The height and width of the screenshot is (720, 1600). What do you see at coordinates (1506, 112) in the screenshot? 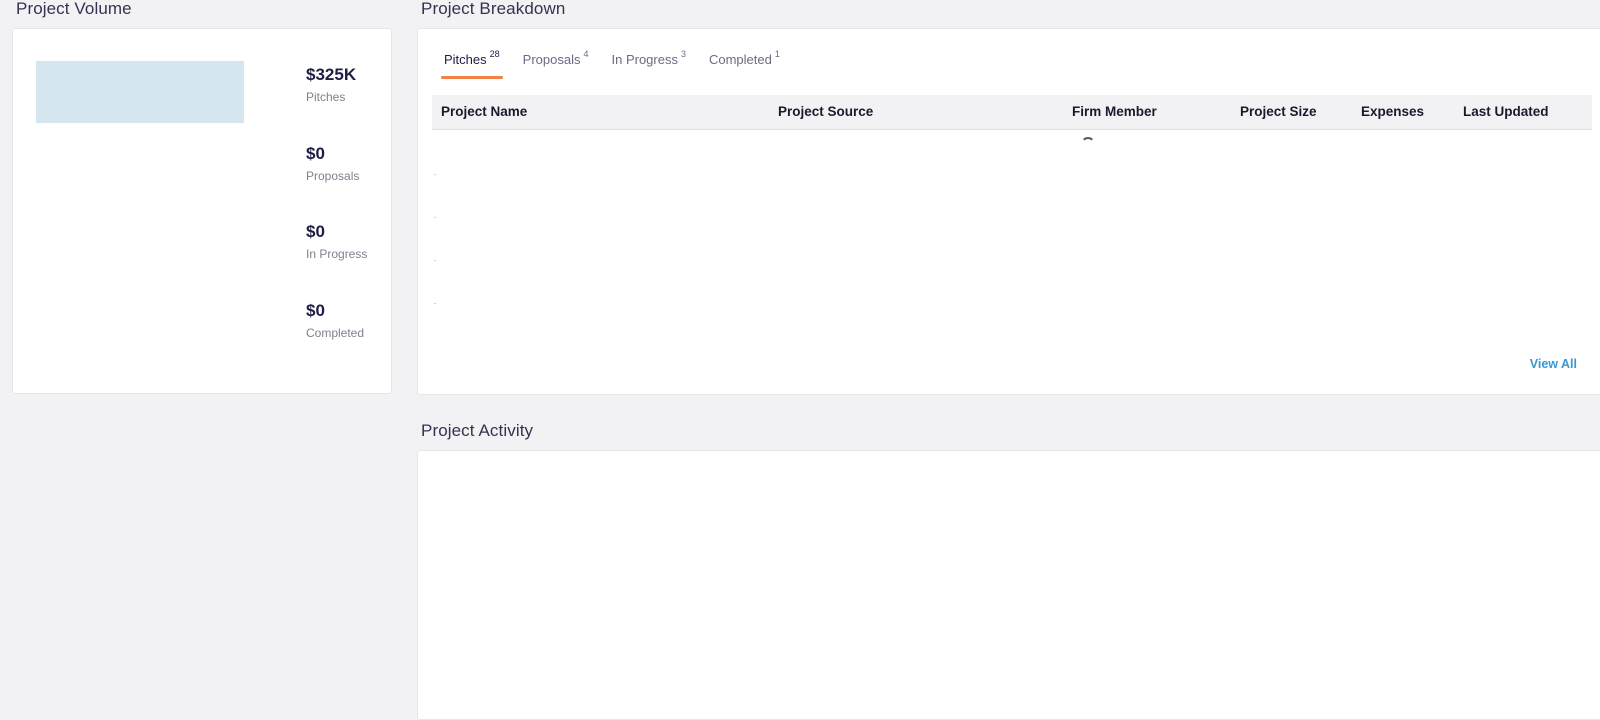
I see `column-header-last-updated: Last Updated` at bounding box center [1506, 112].